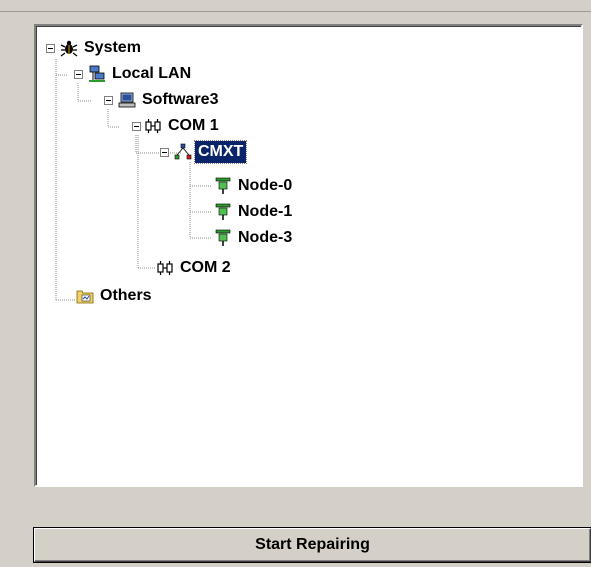 This screenshot has height=567, width=591. What do you see at coordinates (50, 48) in the screenshot?
I see `expander-system` at bounding box center [50, 48].